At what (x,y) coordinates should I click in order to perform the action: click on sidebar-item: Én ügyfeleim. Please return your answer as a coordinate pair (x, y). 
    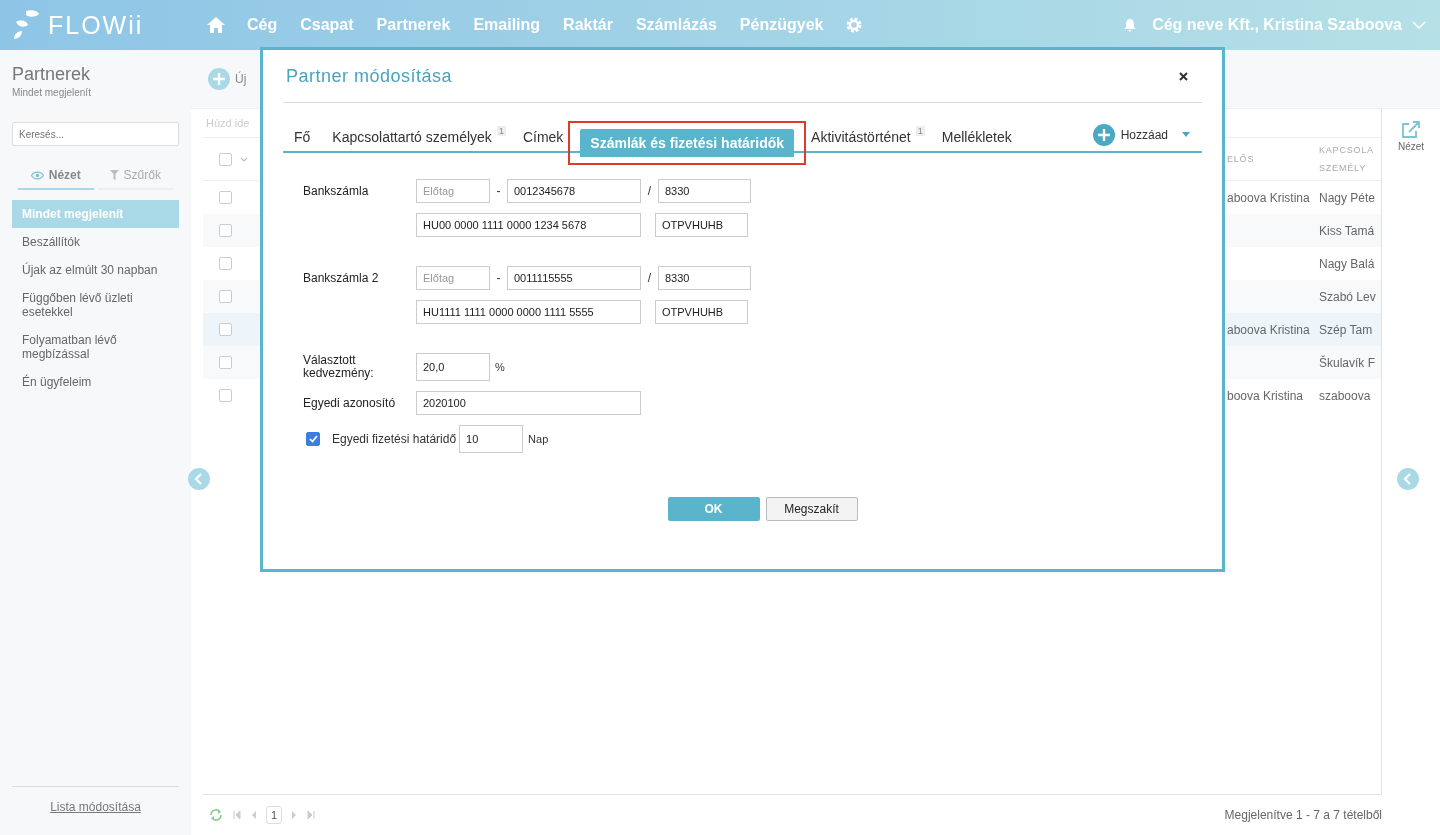
    Looking at the image, I should click on (95, 382).